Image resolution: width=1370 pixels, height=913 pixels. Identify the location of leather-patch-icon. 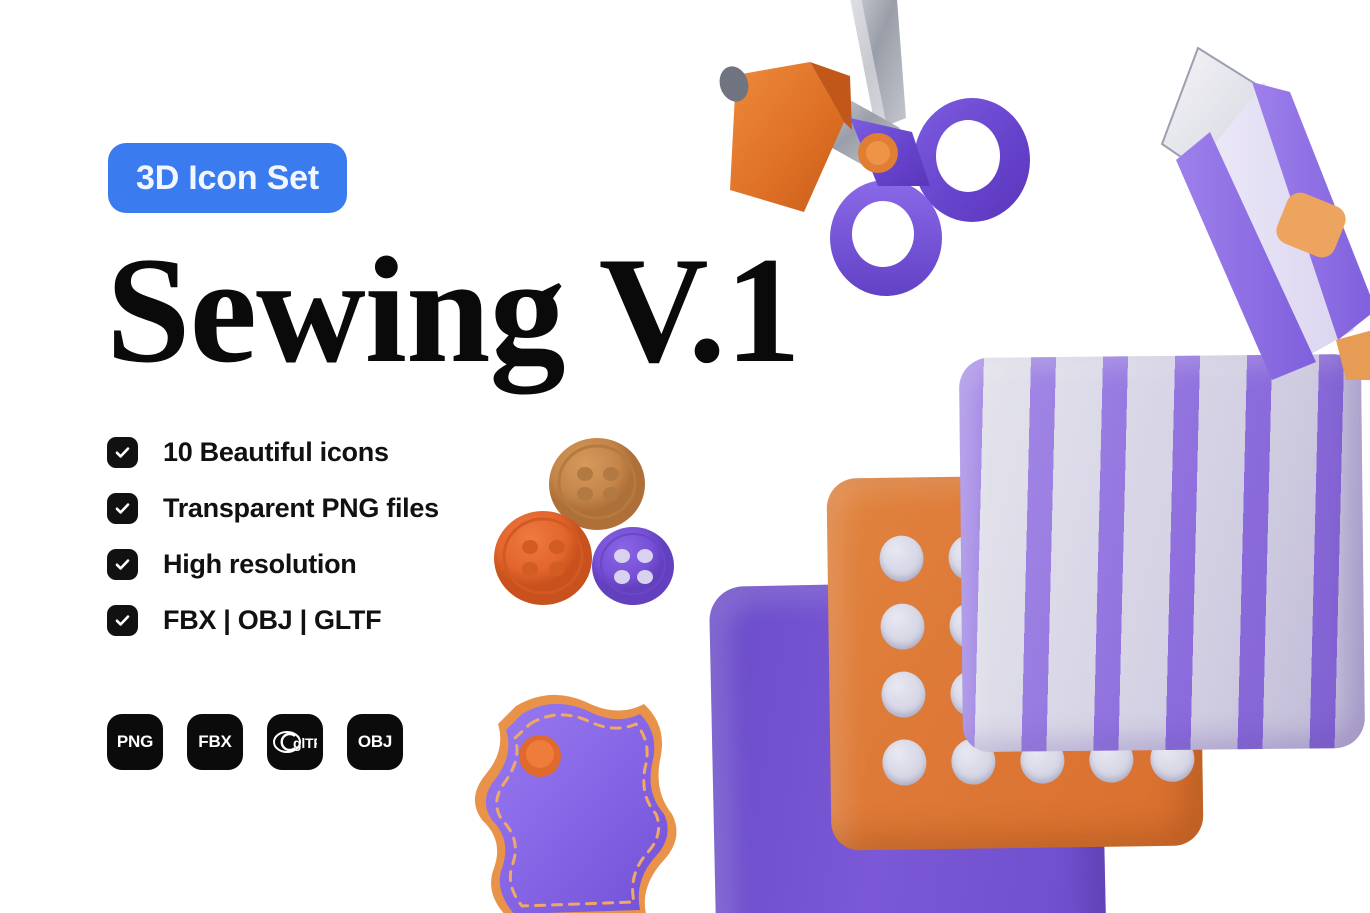
(598, 800).